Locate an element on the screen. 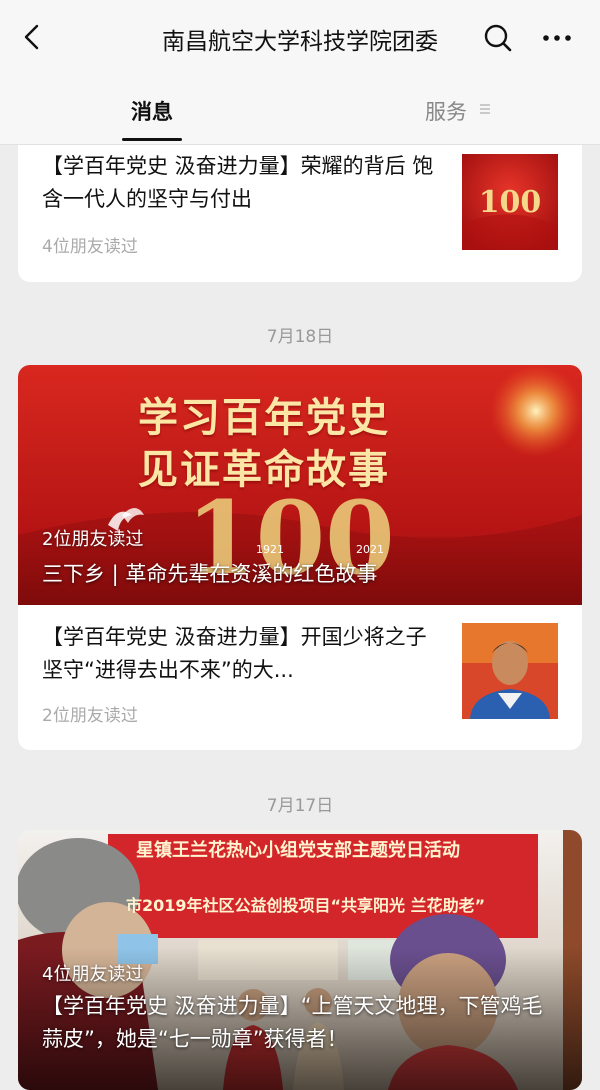 The width and height of the screenshot is (600, 1090). chevron-left-icon is located at coordinates (33, 37).